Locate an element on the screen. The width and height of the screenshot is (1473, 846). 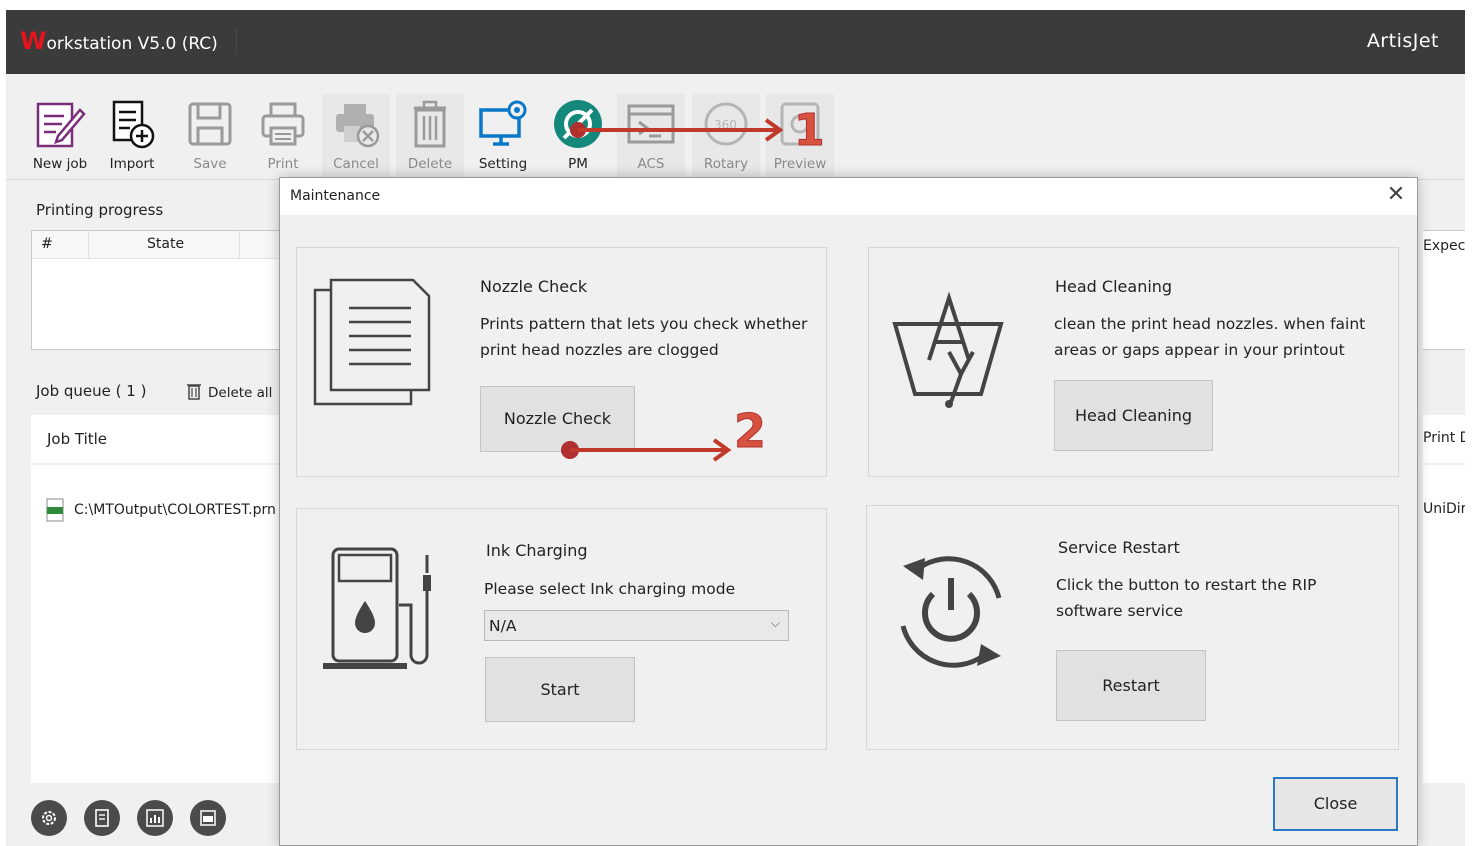
job-row: C:\MTOutput\COLORTEST.prn is located at coordinates (161, 512).